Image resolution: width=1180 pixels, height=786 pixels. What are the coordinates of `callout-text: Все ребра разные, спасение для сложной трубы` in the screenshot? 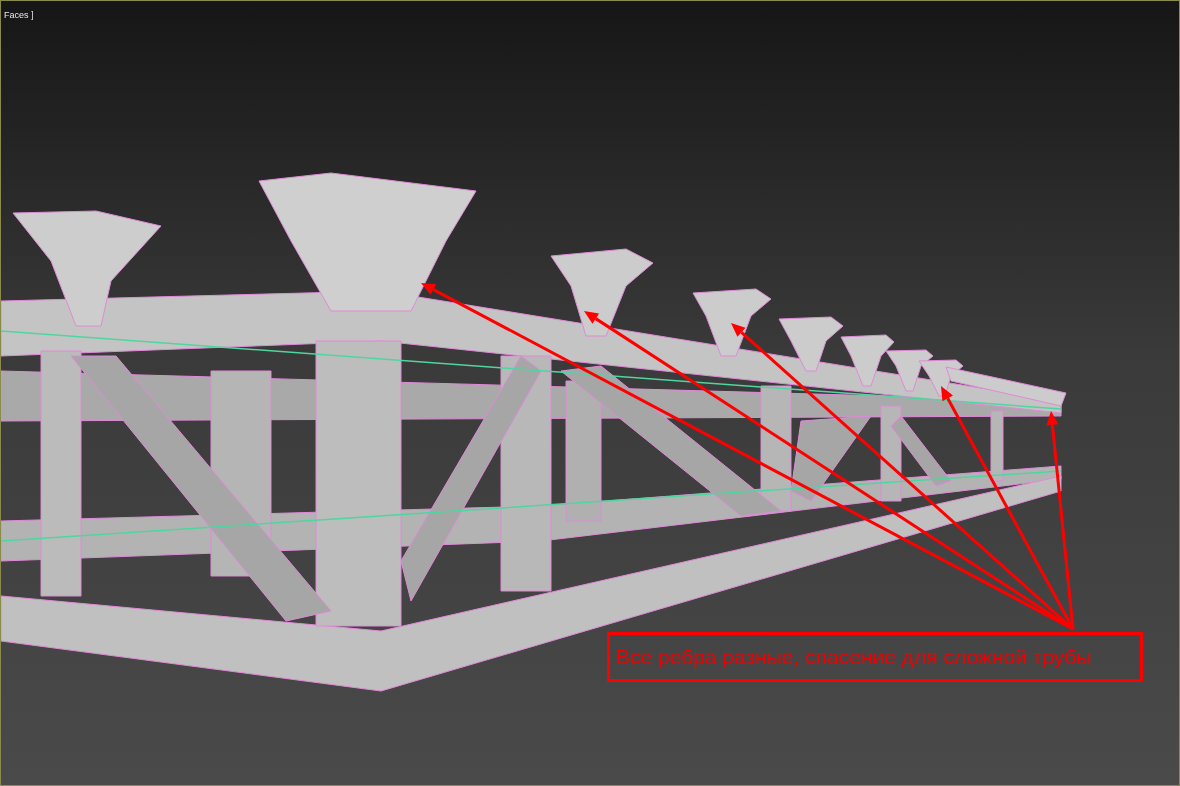 It's located at (875, 657).